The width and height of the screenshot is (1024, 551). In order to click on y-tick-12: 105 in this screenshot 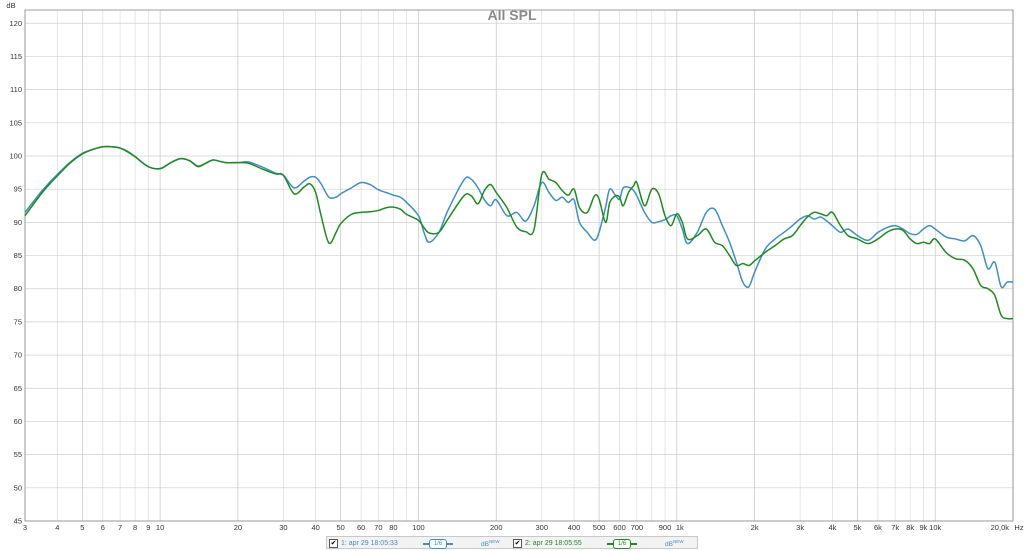, I will do `click(15, 122)`.